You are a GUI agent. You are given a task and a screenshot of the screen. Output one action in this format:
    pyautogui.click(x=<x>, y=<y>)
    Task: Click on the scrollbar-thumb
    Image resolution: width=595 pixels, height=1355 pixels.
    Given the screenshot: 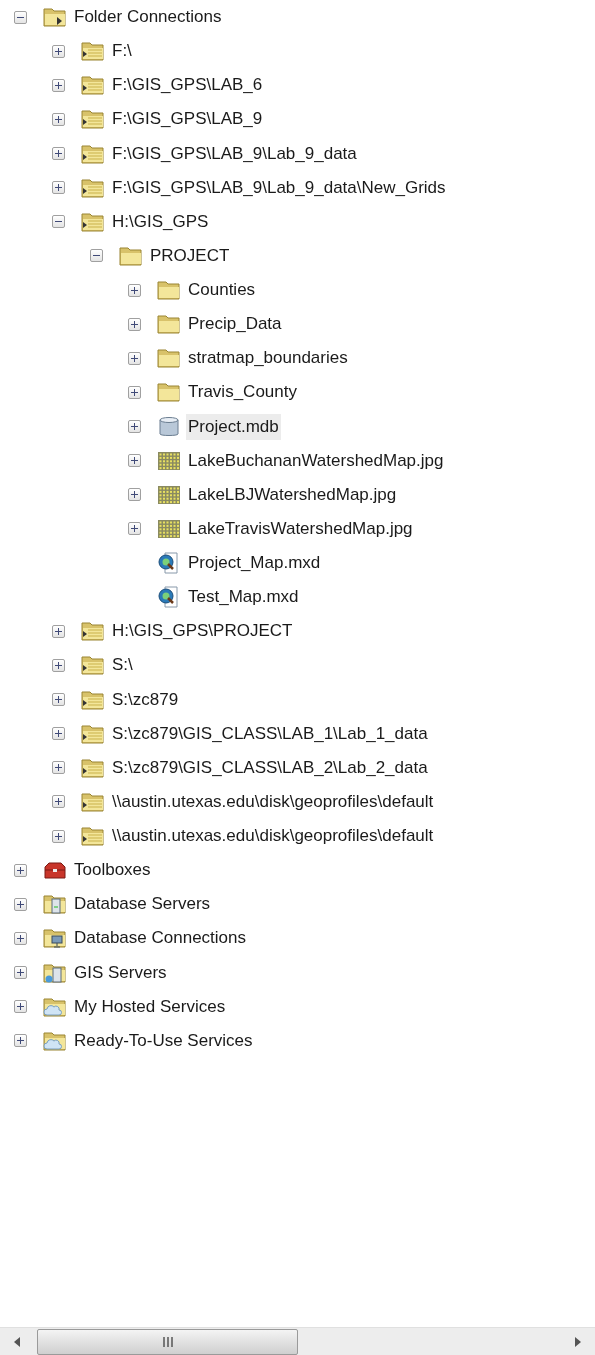 What is the action you would take?
    pyautogui.click(x=167, y=1341)
    